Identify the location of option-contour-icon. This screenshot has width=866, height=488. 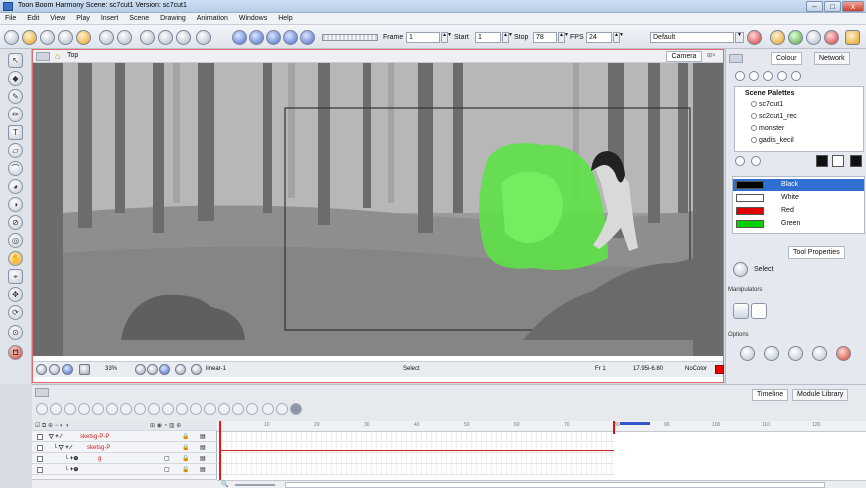
(771, 353).